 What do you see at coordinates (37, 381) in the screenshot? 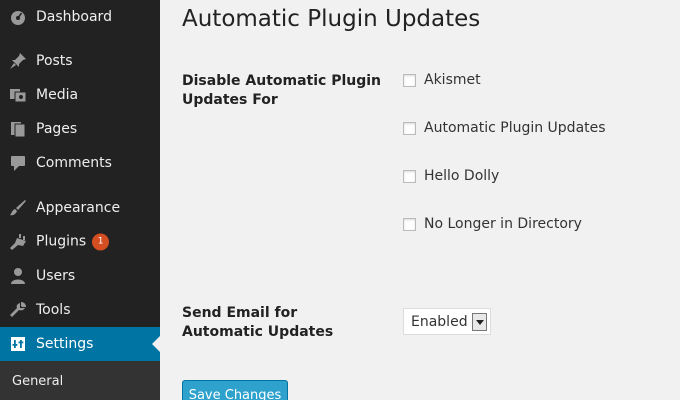
I see `submenu-item-general: General` at bounding box center [37, 381].